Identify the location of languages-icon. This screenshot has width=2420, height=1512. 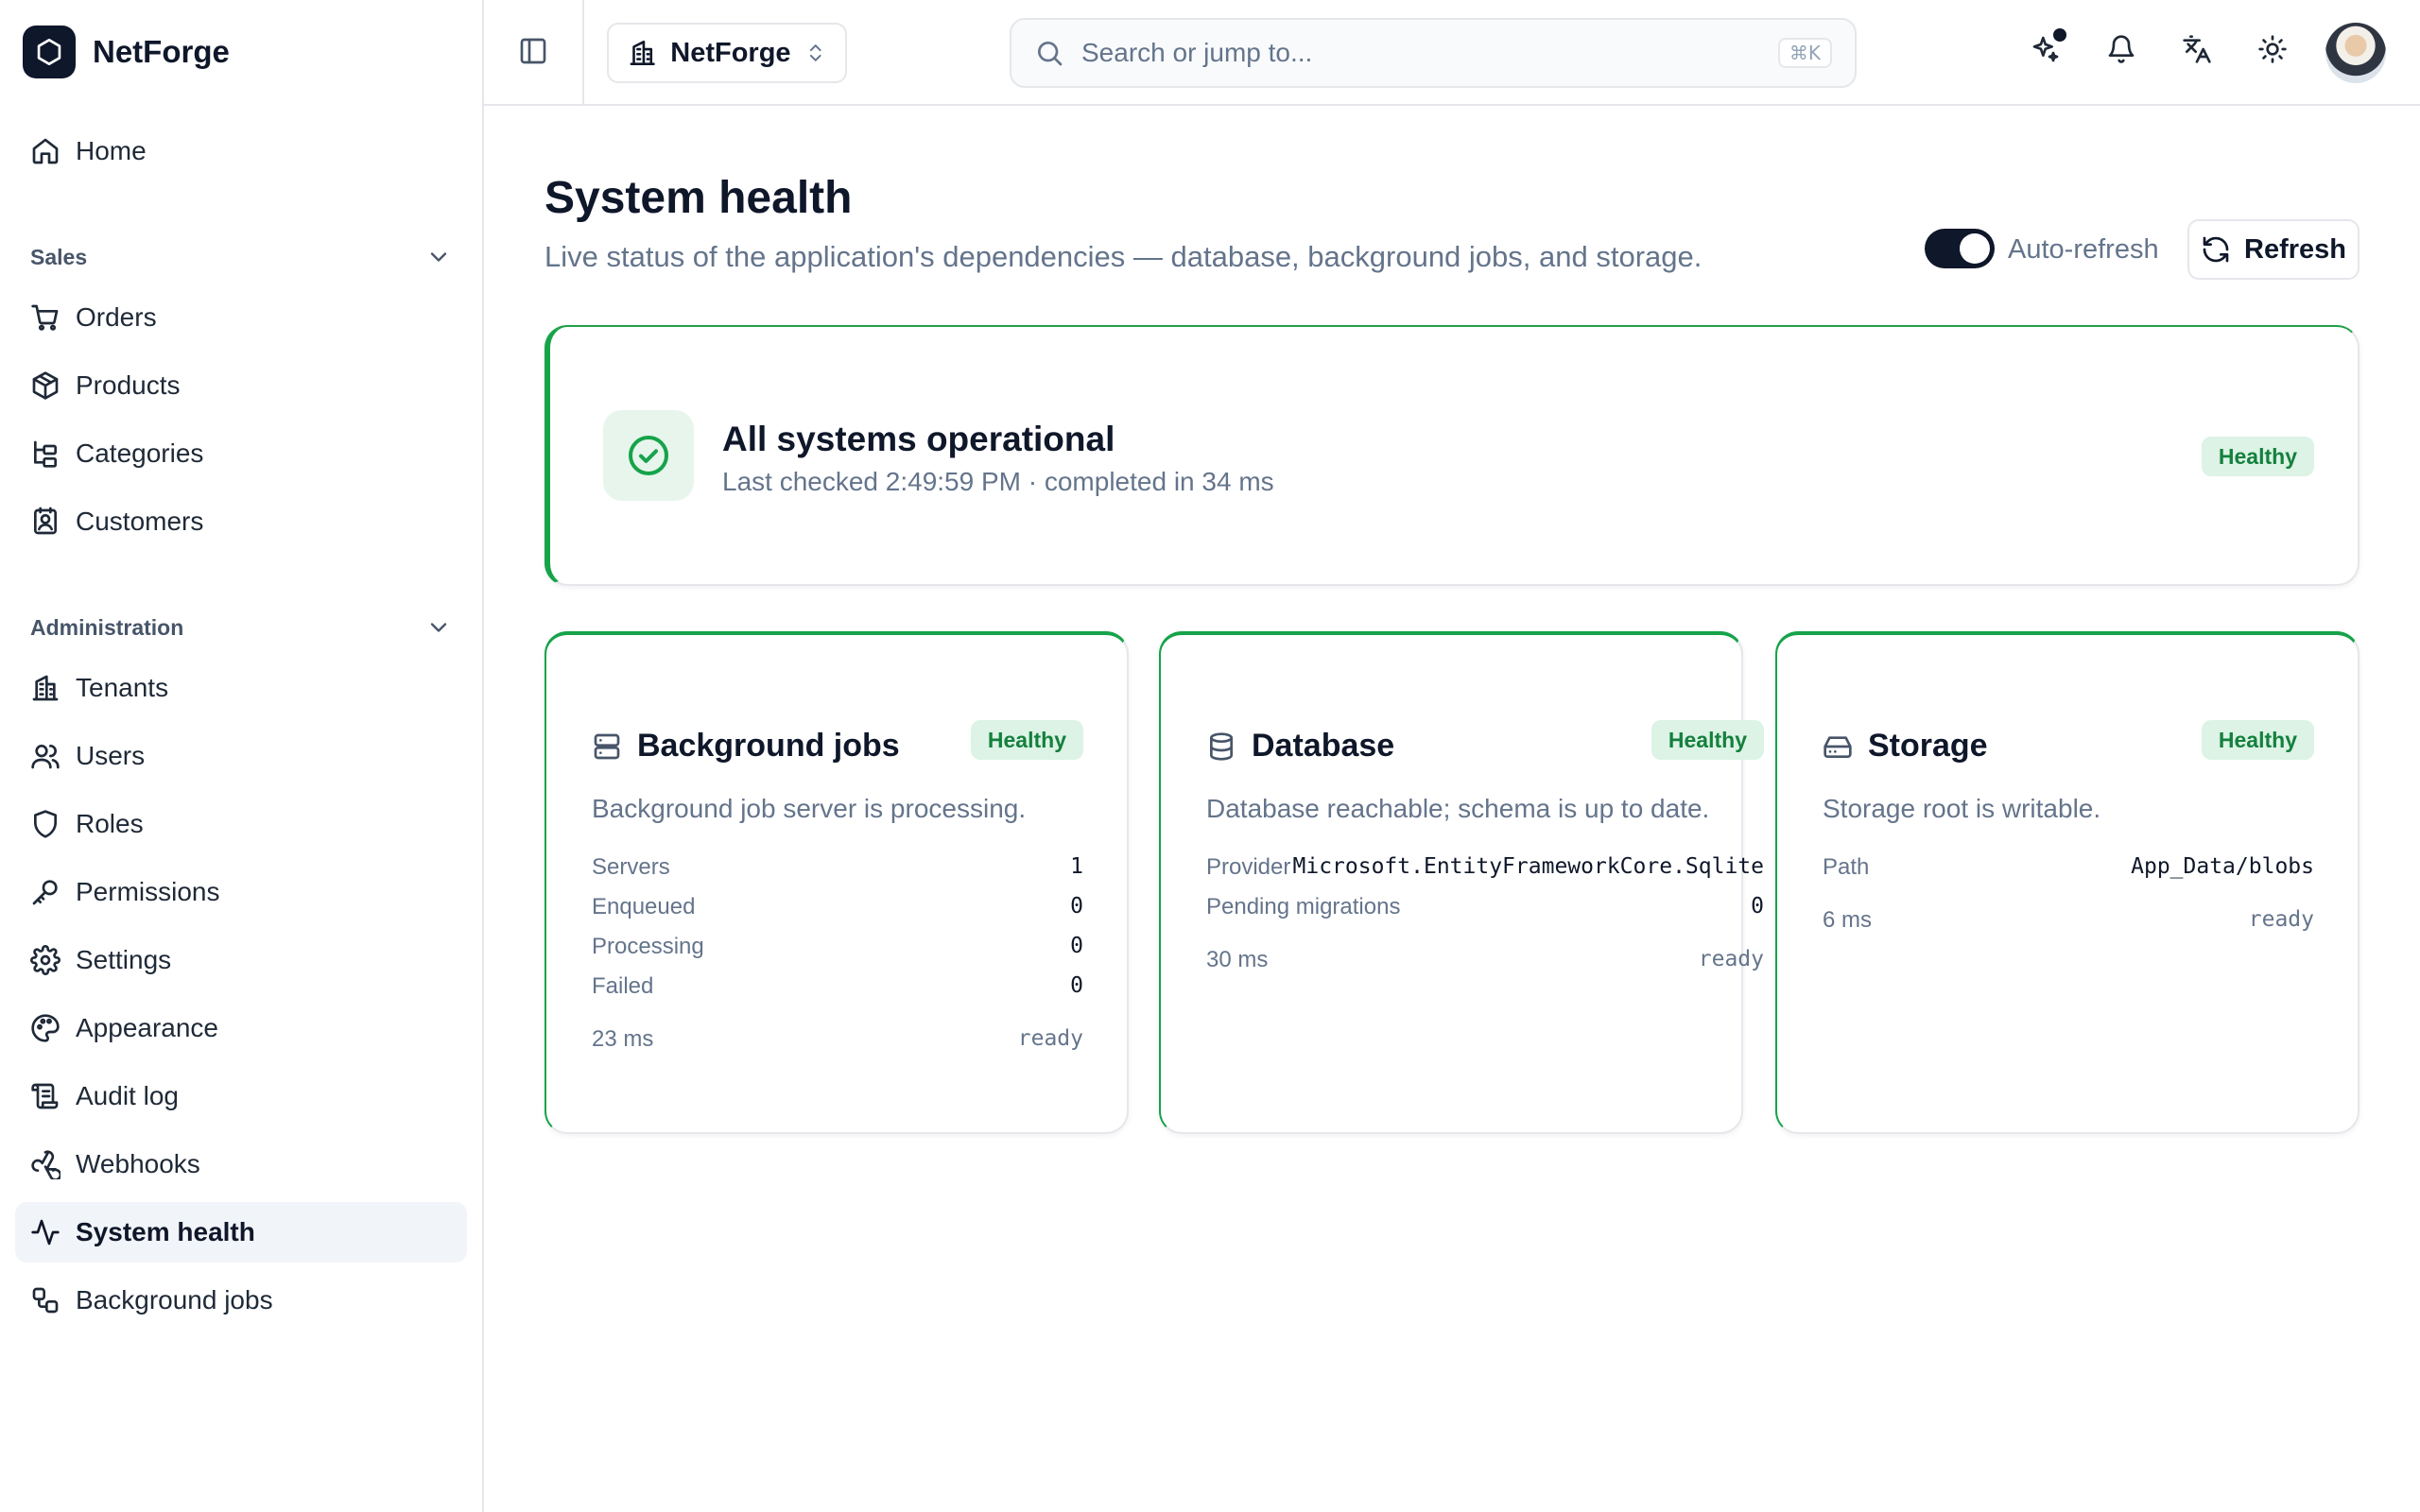
(2197, 49).